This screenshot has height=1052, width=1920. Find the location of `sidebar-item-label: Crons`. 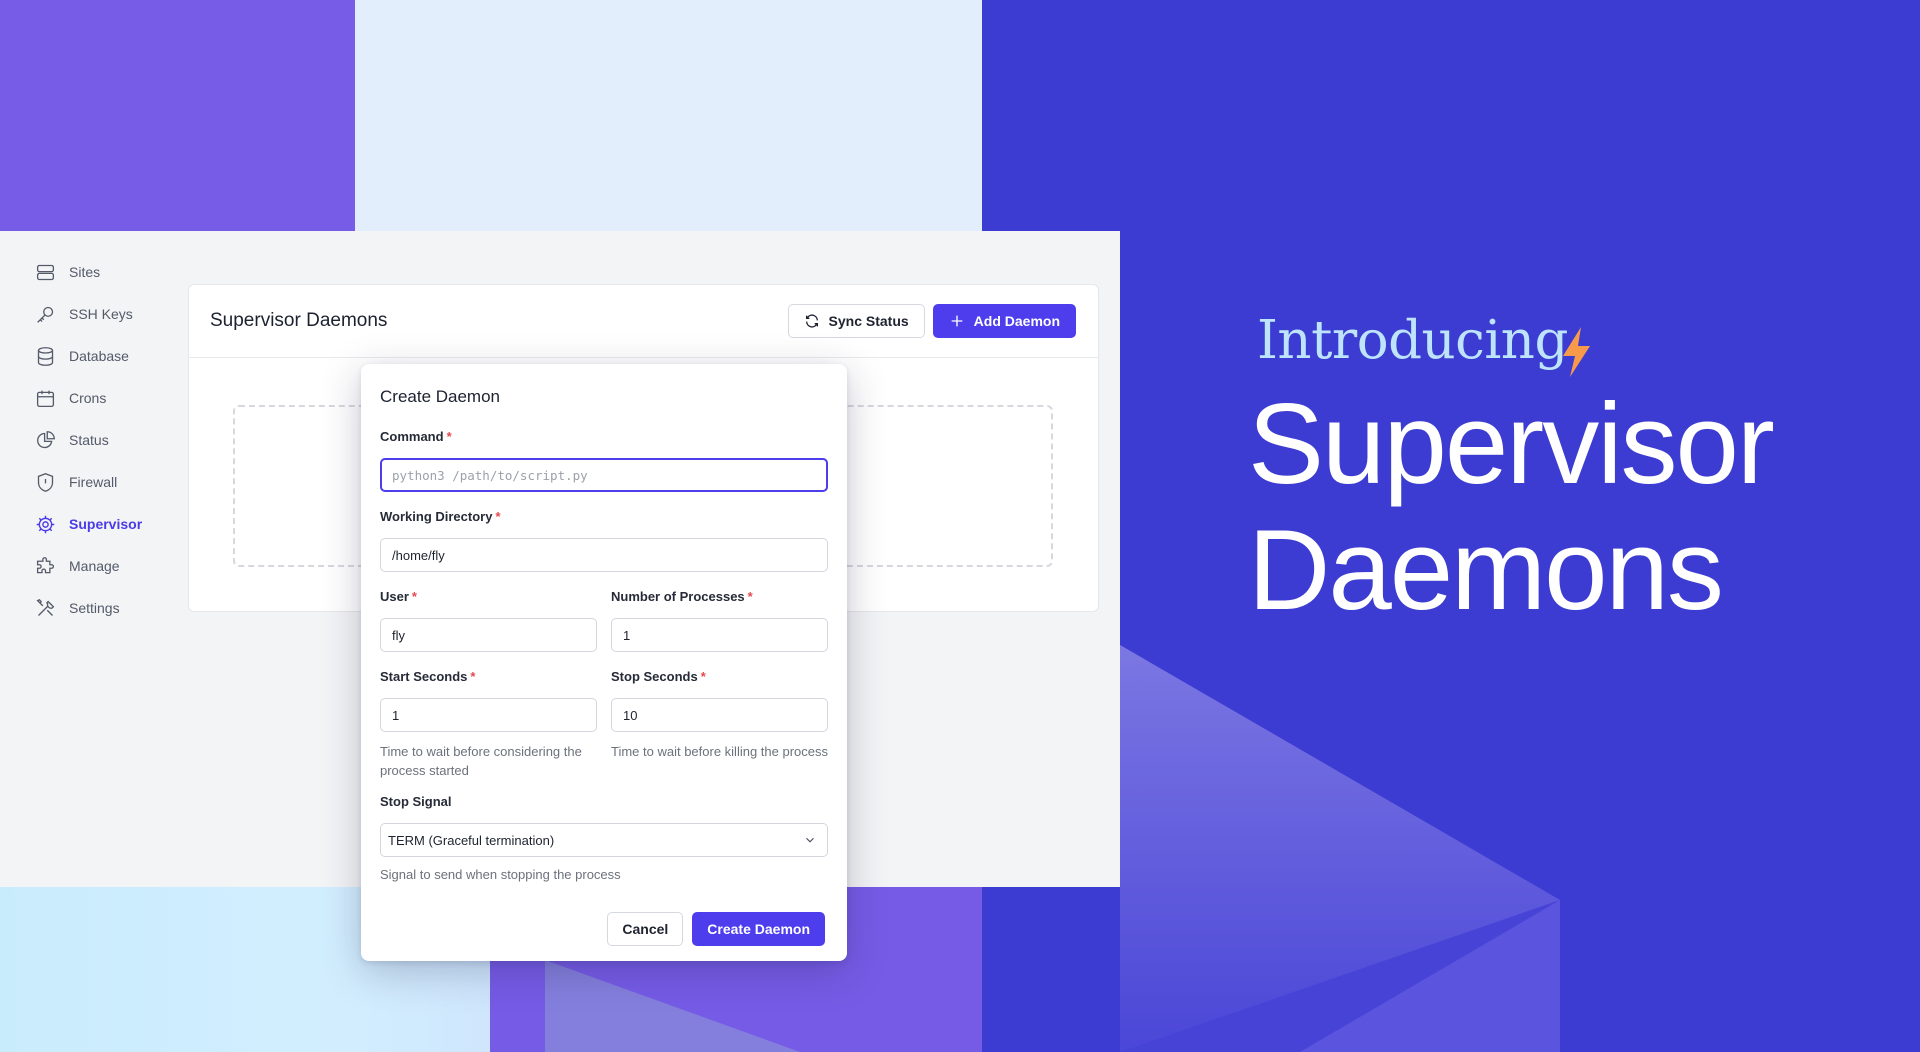

sidebar-item-label: Crons is located at coordinates (88, 398).